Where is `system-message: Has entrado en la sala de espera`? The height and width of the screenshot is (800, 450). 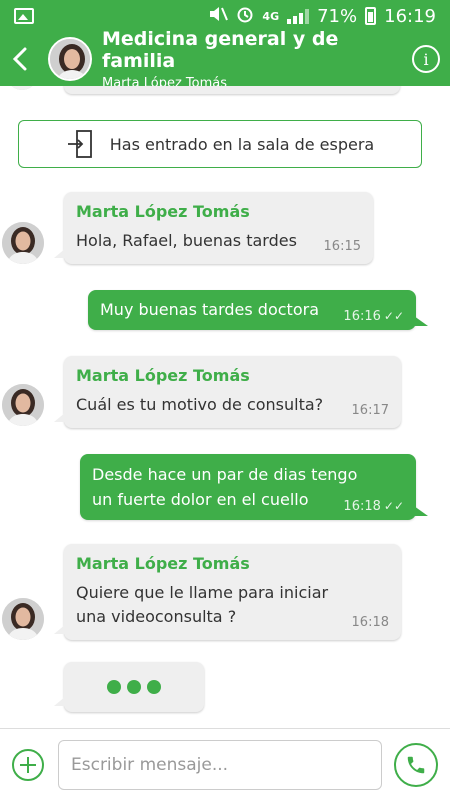
system-message: Has entrado en la sala de espera is located at coordinates (220, 144).